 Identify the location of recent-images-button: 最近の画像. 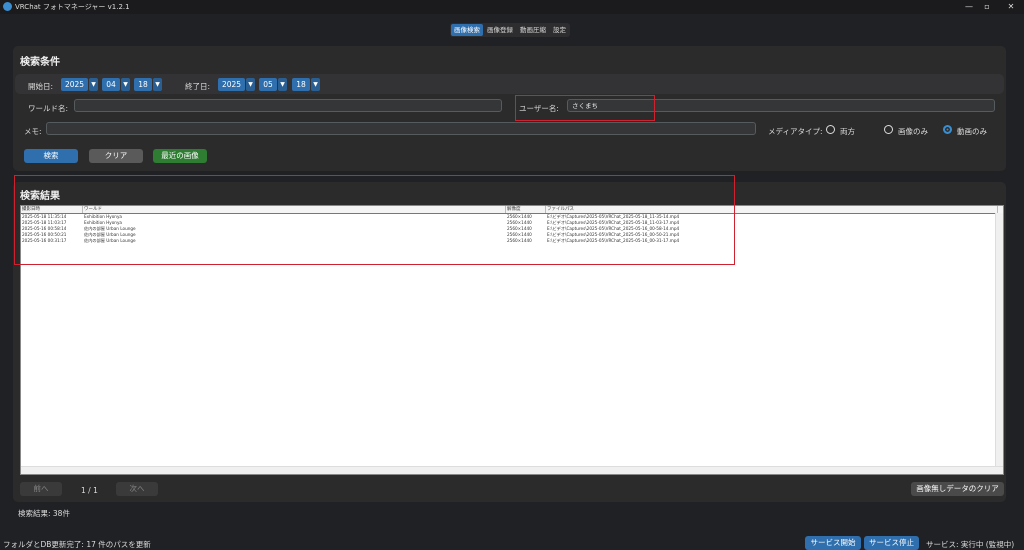
(180, 156).